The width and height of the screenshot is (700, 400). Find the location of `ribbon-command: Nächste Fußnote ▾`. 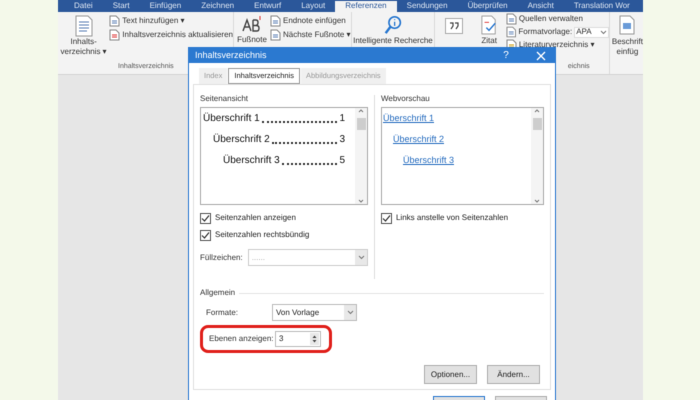

ribbon-command: Nächste Fußnote ▾ is located at coordinates (310, 35).